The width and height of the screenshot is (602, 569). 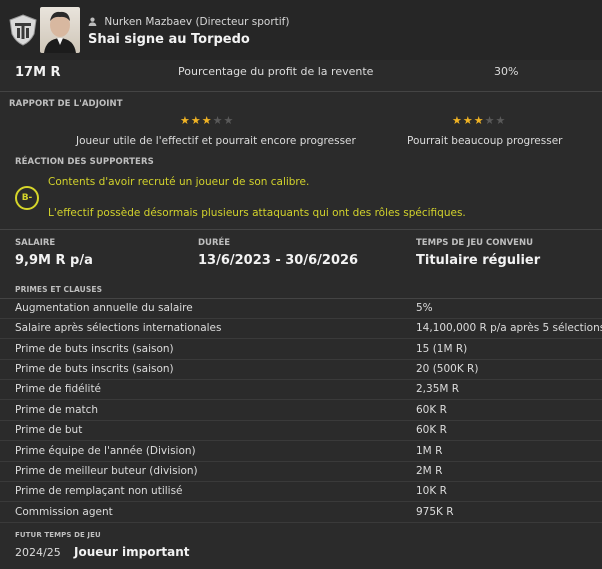 I want to click on playing-time-label: TEMPS DE JEU CONVENU, so click(x=475, y=243).